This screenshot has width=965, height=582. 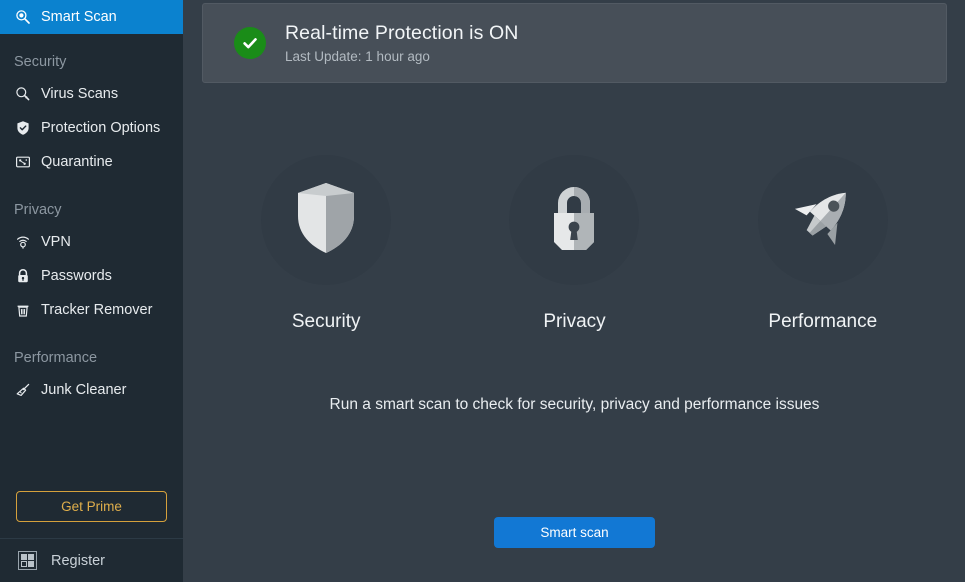 What do you see at coordinates (250, 43) in the screenshot?
I see `green-check-circle-icon` at bounding box center [250, 43].